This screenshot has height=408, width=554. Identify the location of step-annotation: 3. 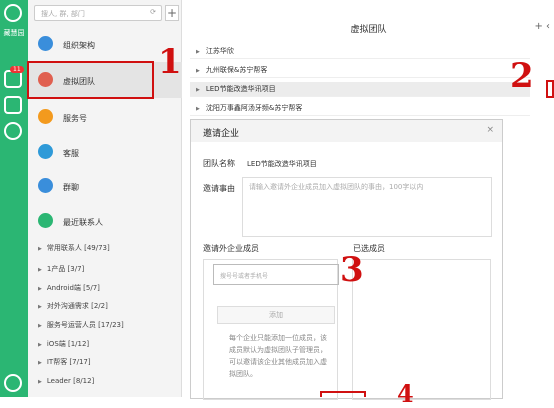
(352, 270).